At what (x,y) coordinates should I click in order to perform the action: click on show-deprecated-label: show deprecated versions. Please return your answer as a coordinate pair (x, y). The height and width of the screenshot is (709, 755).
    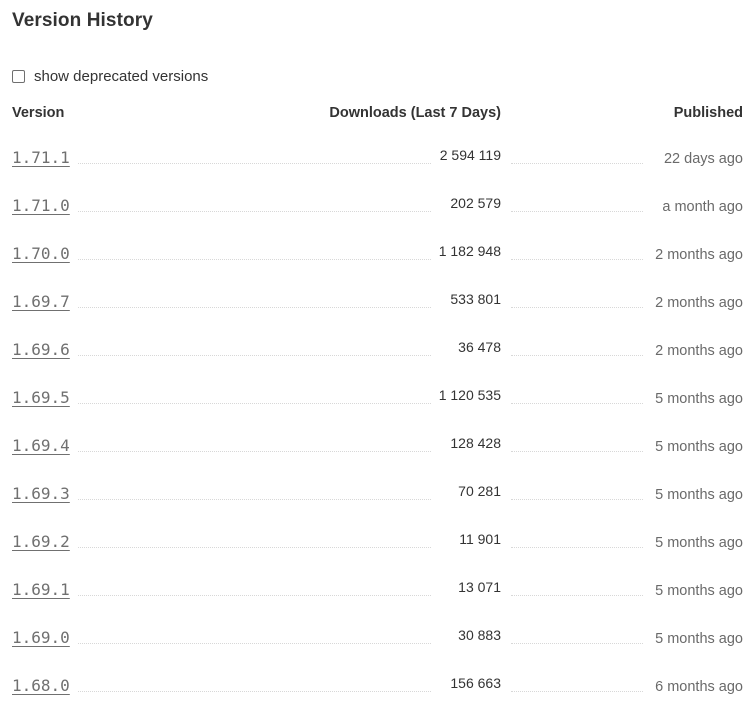
    Looking at the image, I should click on (121, 76).